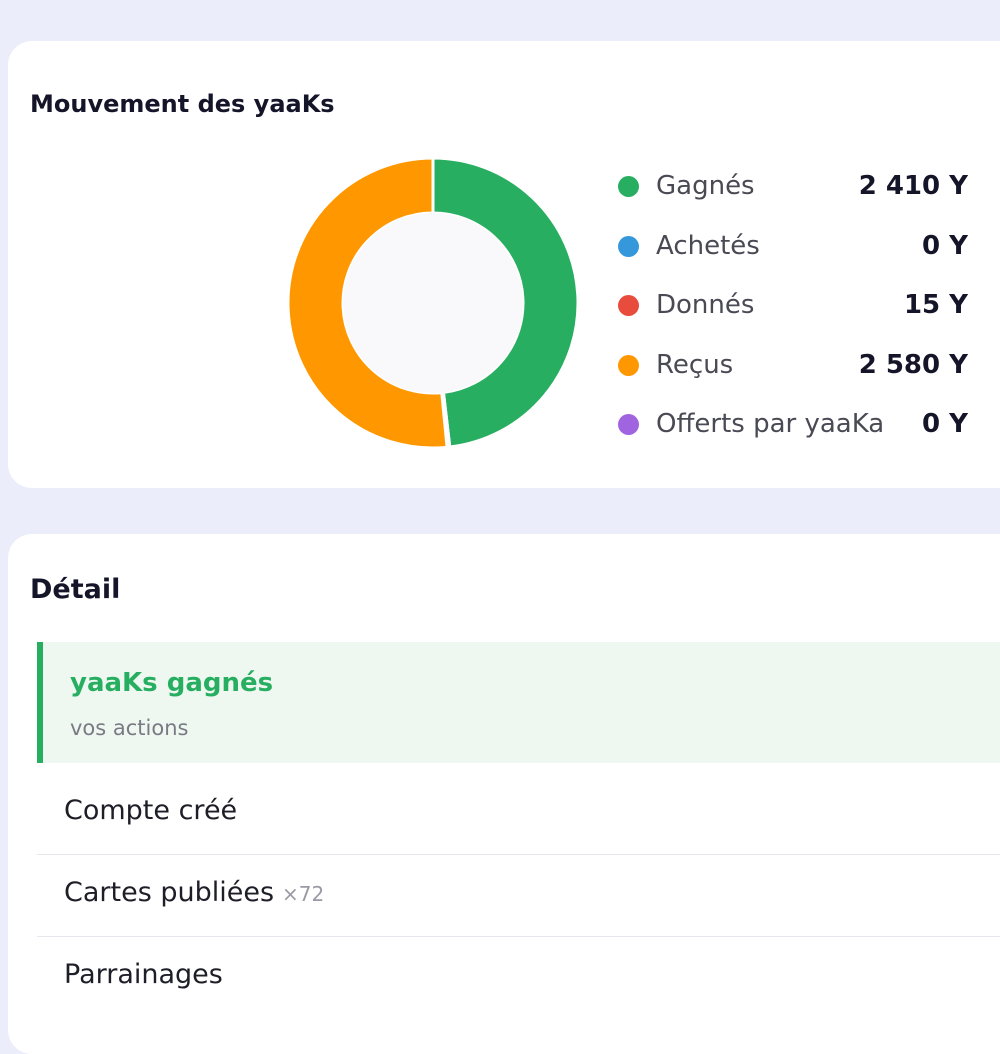 This screenshot has width=1000, height=1054. Describe the element at coordinates (628, 246) in the screenshot. I see `legend-dot-achetes` at that location.